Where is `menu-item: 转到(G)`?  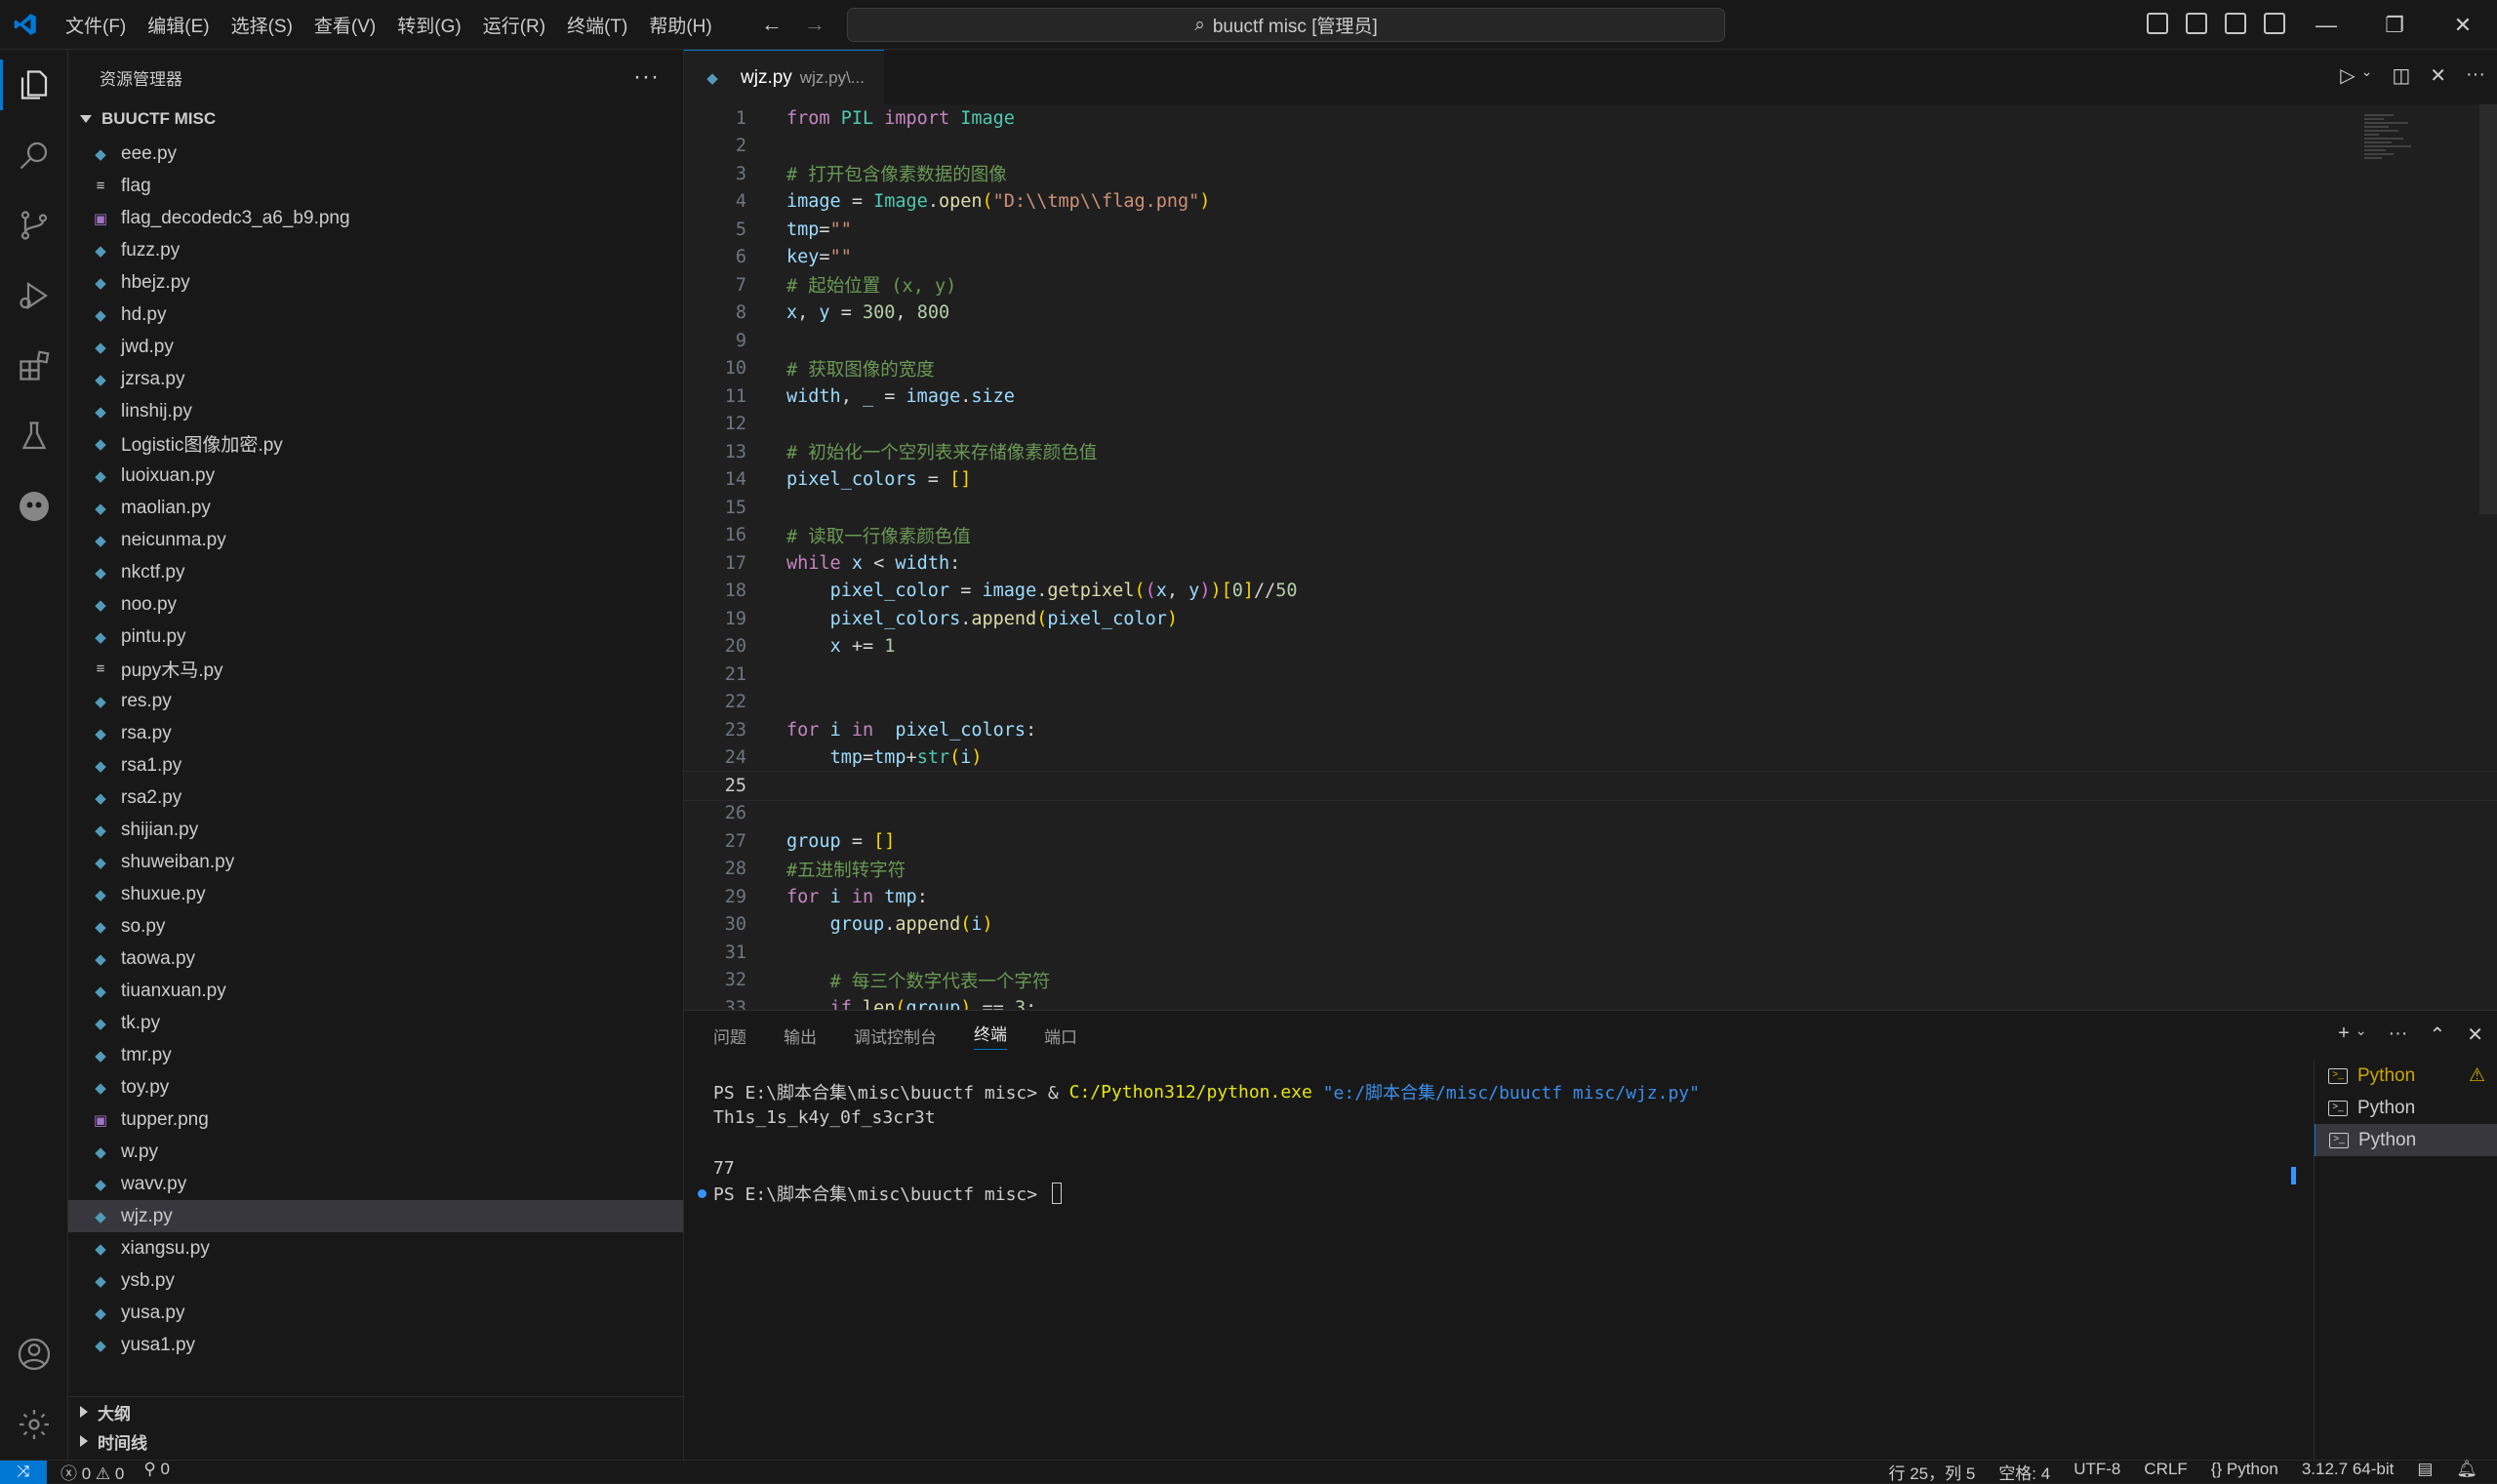 menu-item: 转到(G) is located at coordinates (428, 25).